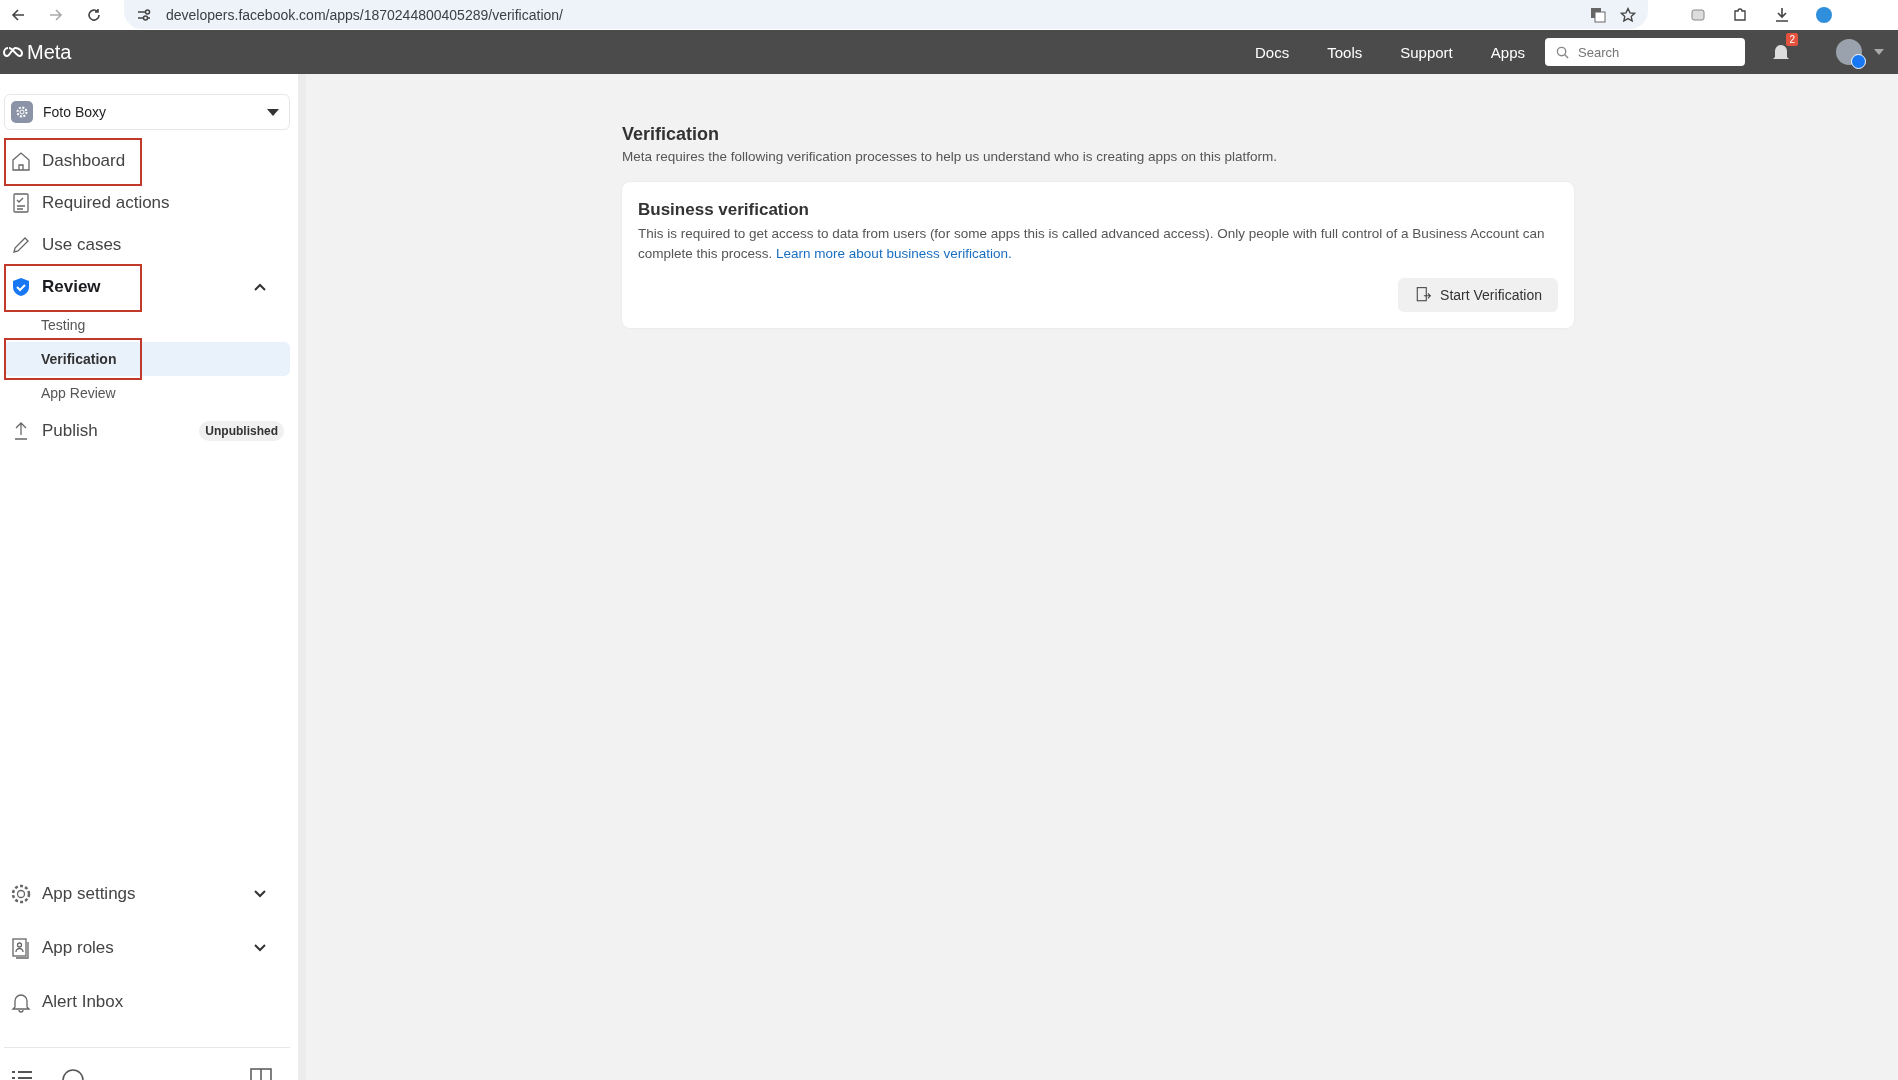 Image resolution: width=1898 pixels, height=1080 pixels. Describe the element at coordinates (21, 287) in the screenshot. I see `shield-check-icon` at that location.